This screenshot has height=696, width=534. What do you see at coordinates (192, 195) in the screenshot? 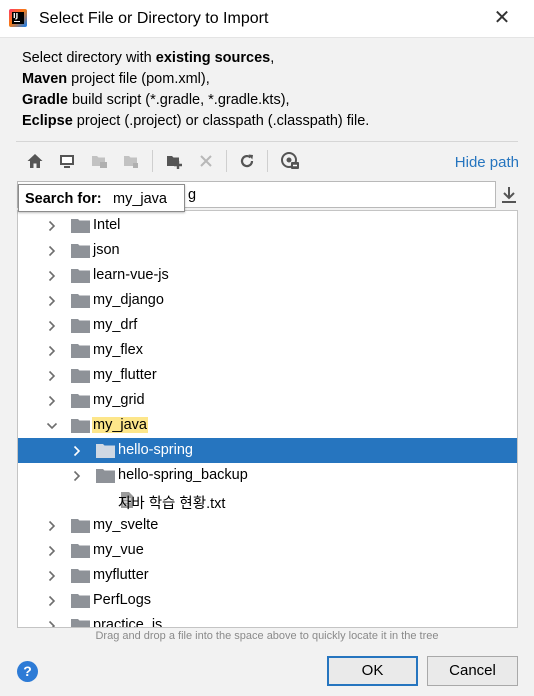
I see `path-input-visible-text: g` at bounding box center [192, 195].